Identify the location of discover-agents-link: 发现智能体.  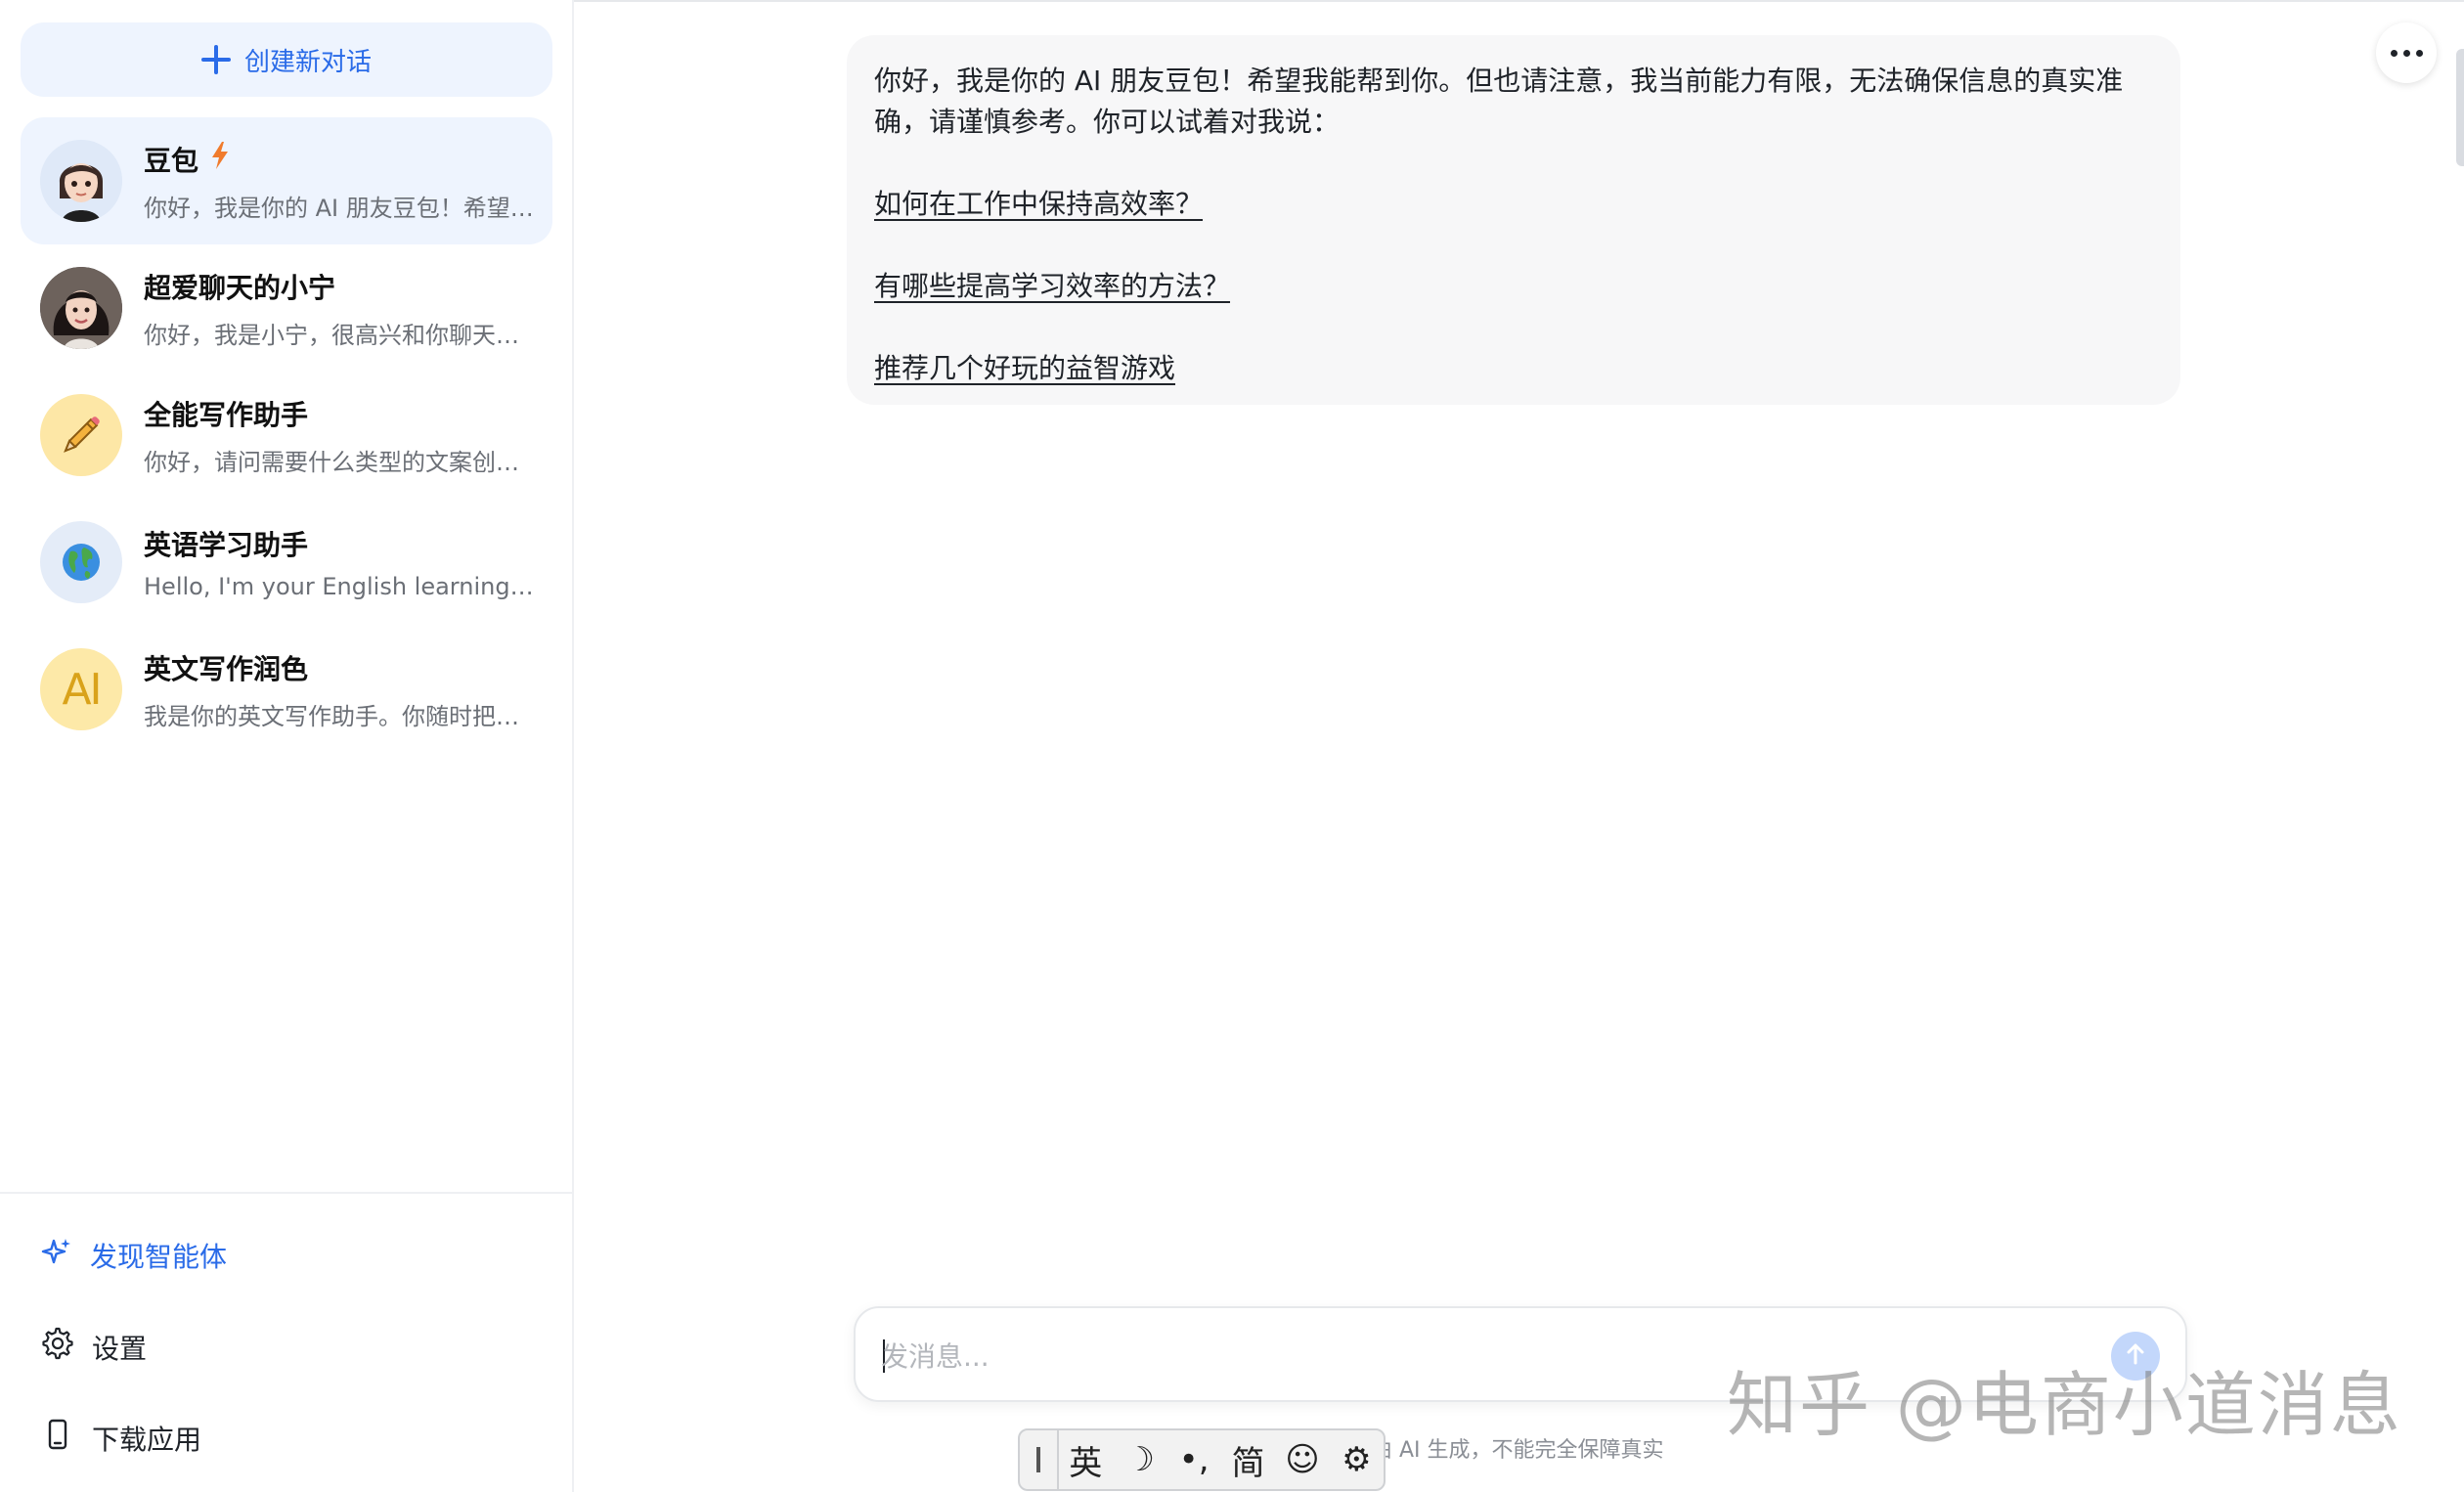
(134, 1255).